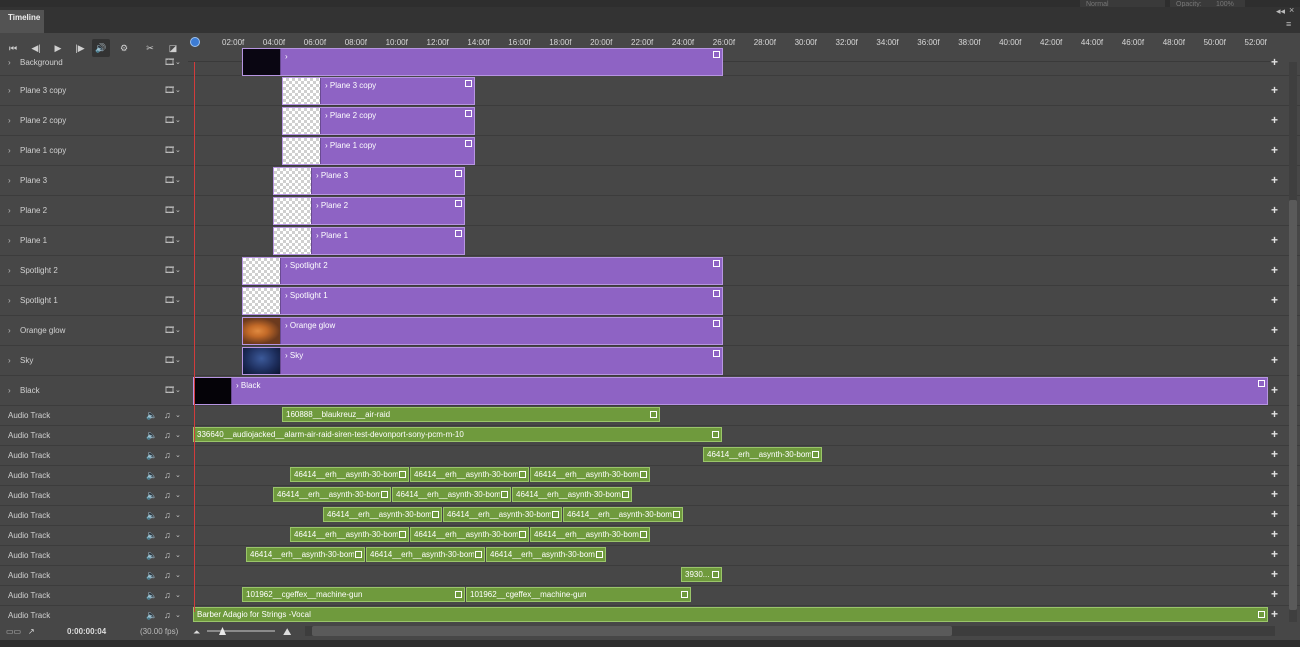 The width and height of the screenshot is (1300, 647). I want to click on video-track-row: › Plane 2 copy 🎞 ⌄ +, so click(650, 121).